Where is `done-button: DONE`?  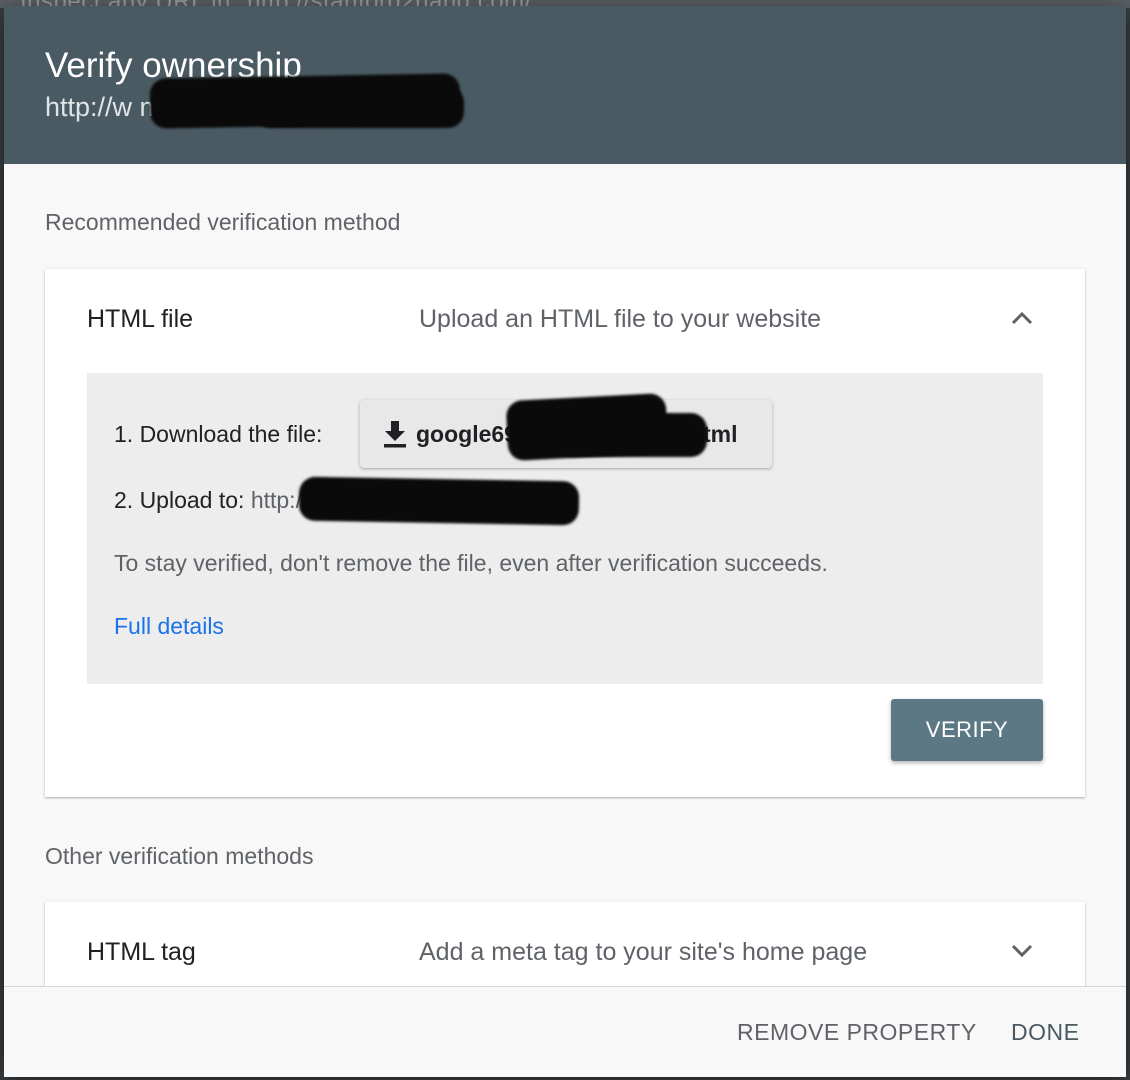
done-button: DONE is located at coordinates (1045, 1032).